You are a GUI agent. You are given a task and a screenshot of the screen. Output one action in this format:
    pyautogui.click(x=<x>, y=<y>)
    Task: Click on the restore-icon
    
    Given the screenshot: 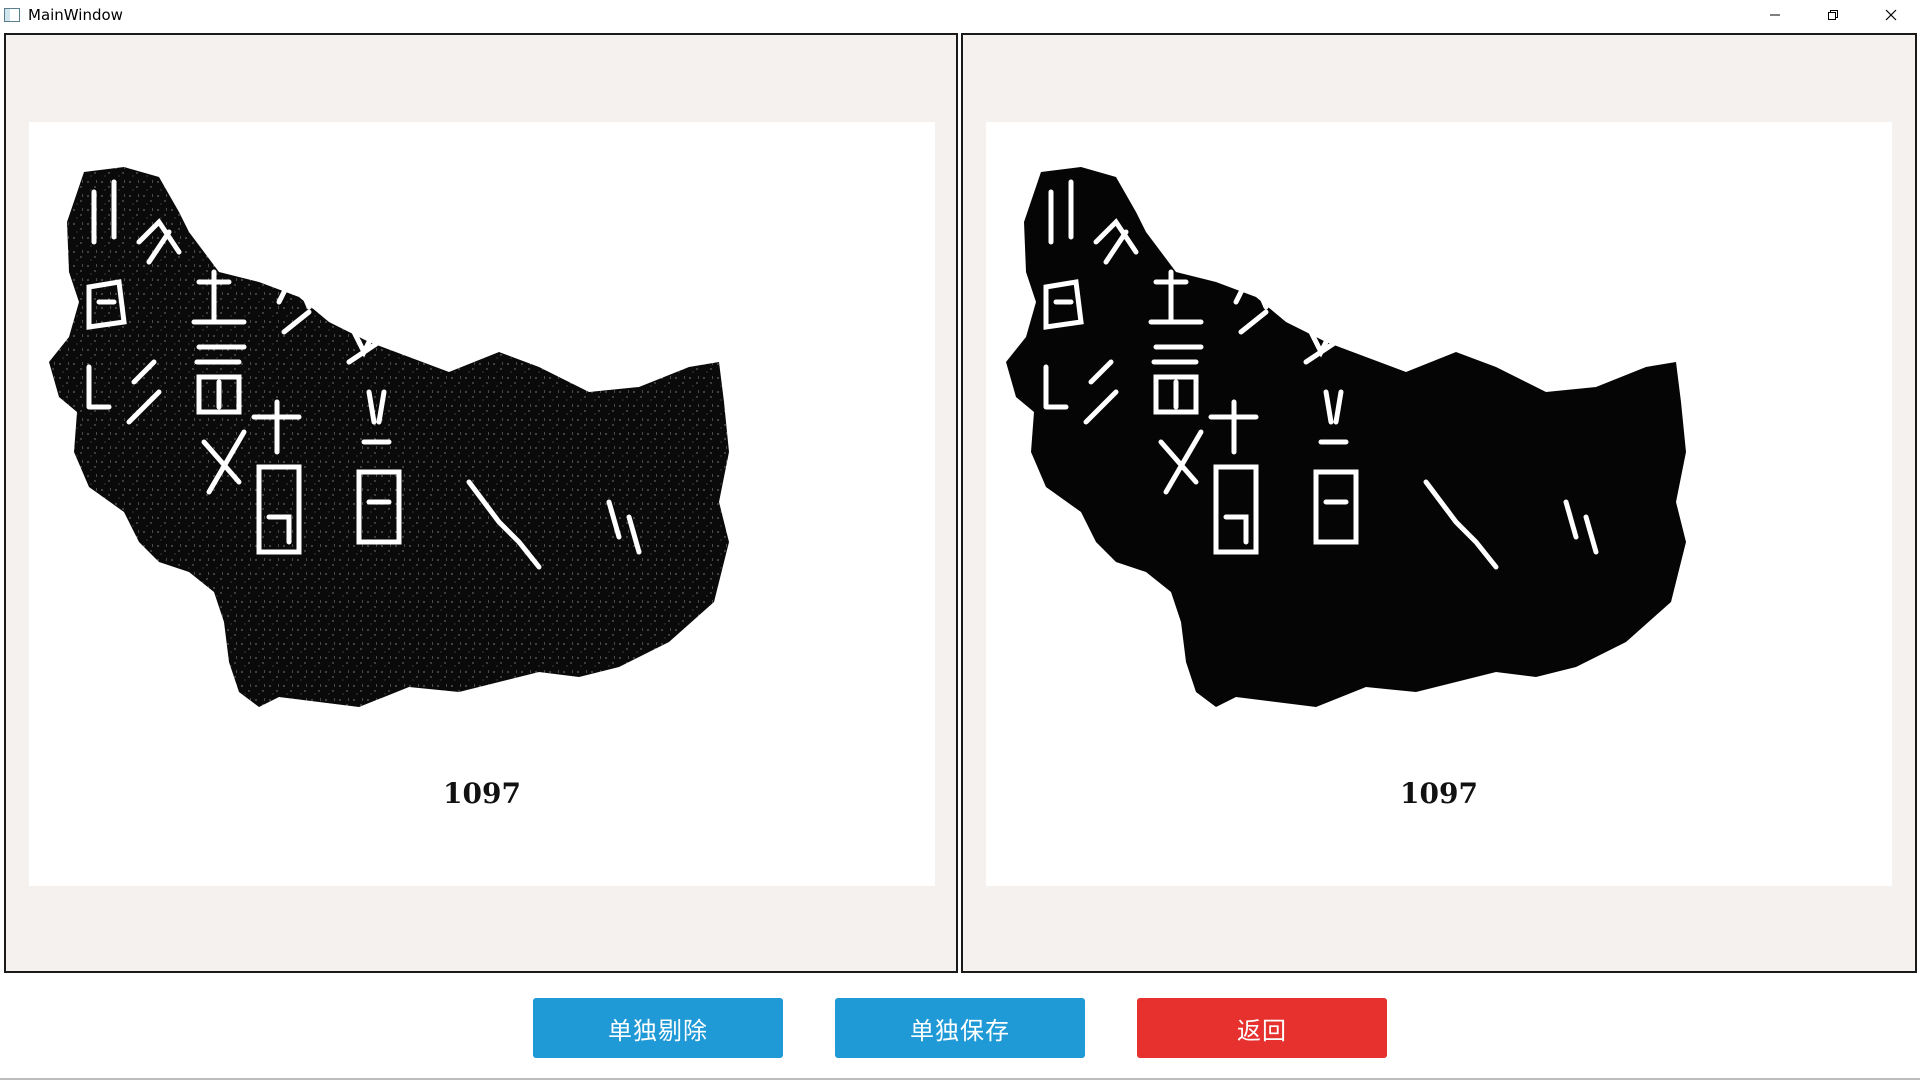 What is the action you would take?
    pyautogui.click(x=1833, y=15)
    